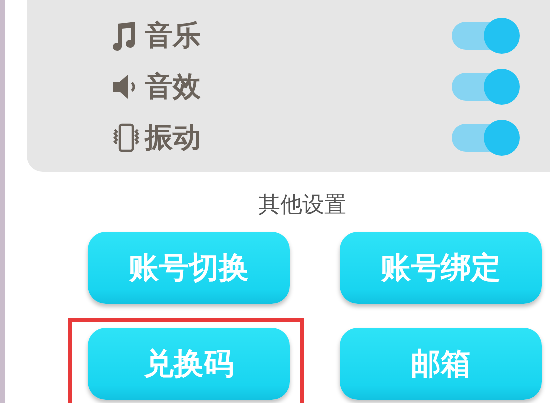 The image size is (550, 403). What do you see at coordinates (441, 364) in the screenshot?
I see `menu-button: 邮箱` at bounding box center [441, 364].